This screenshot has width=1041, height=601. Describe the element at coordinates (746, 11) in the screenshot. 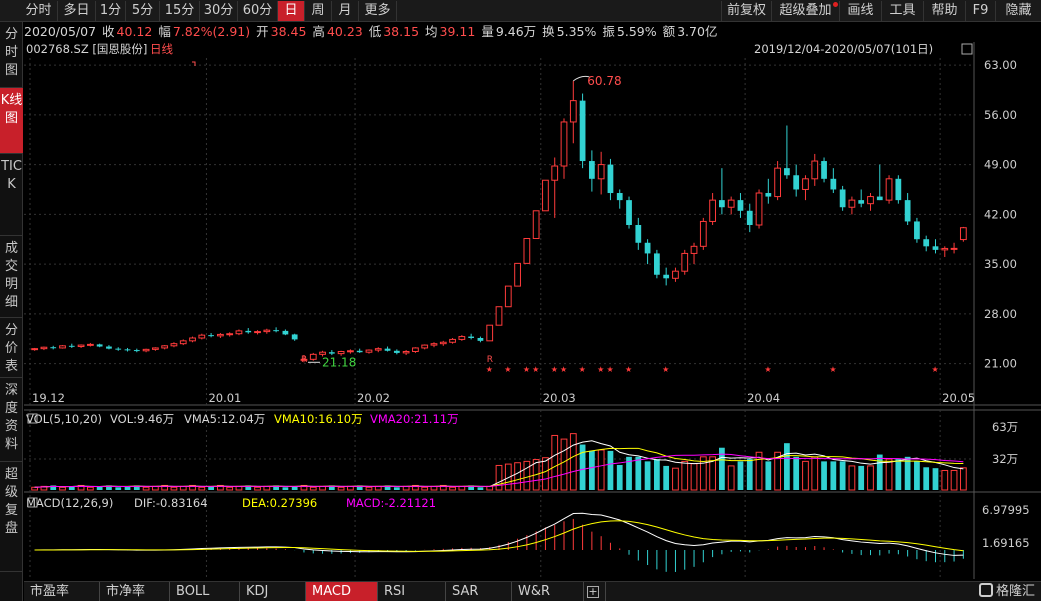

I see `toolbar-button: 前复权` at that location.